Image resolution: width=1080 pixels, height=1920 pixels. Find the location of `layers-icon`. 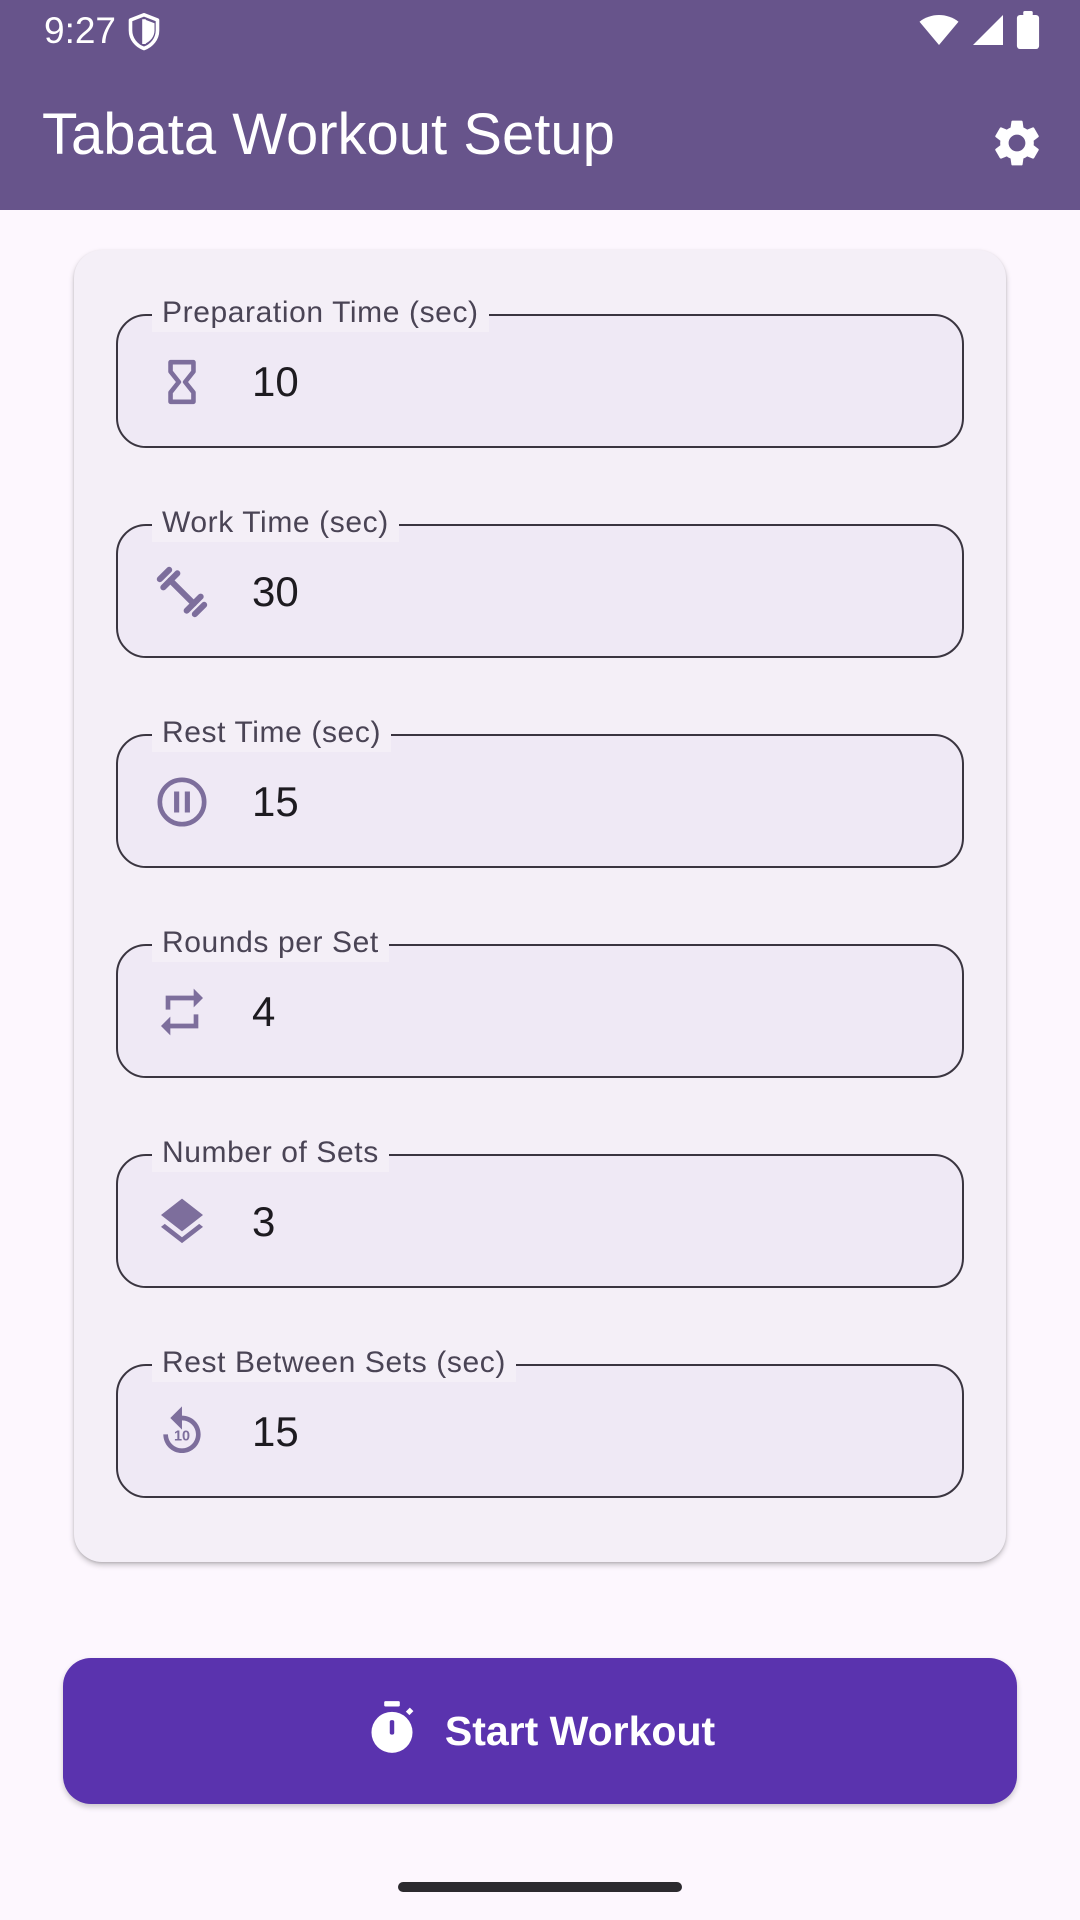

layers-icon is located at coordinates (182, 1222).